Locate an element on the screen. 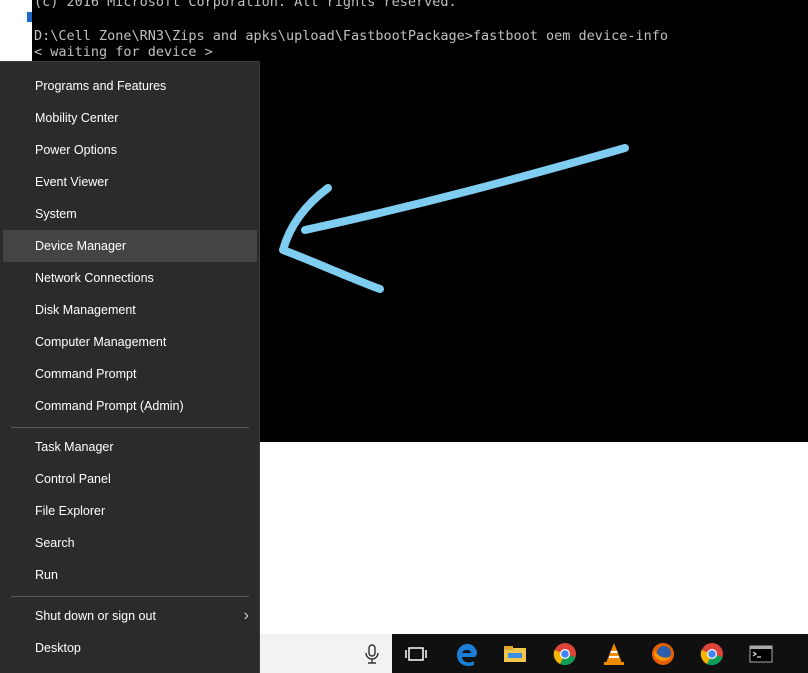  menu-item-programs-and-features: Programs and Features is located at coordinates (130, 86).